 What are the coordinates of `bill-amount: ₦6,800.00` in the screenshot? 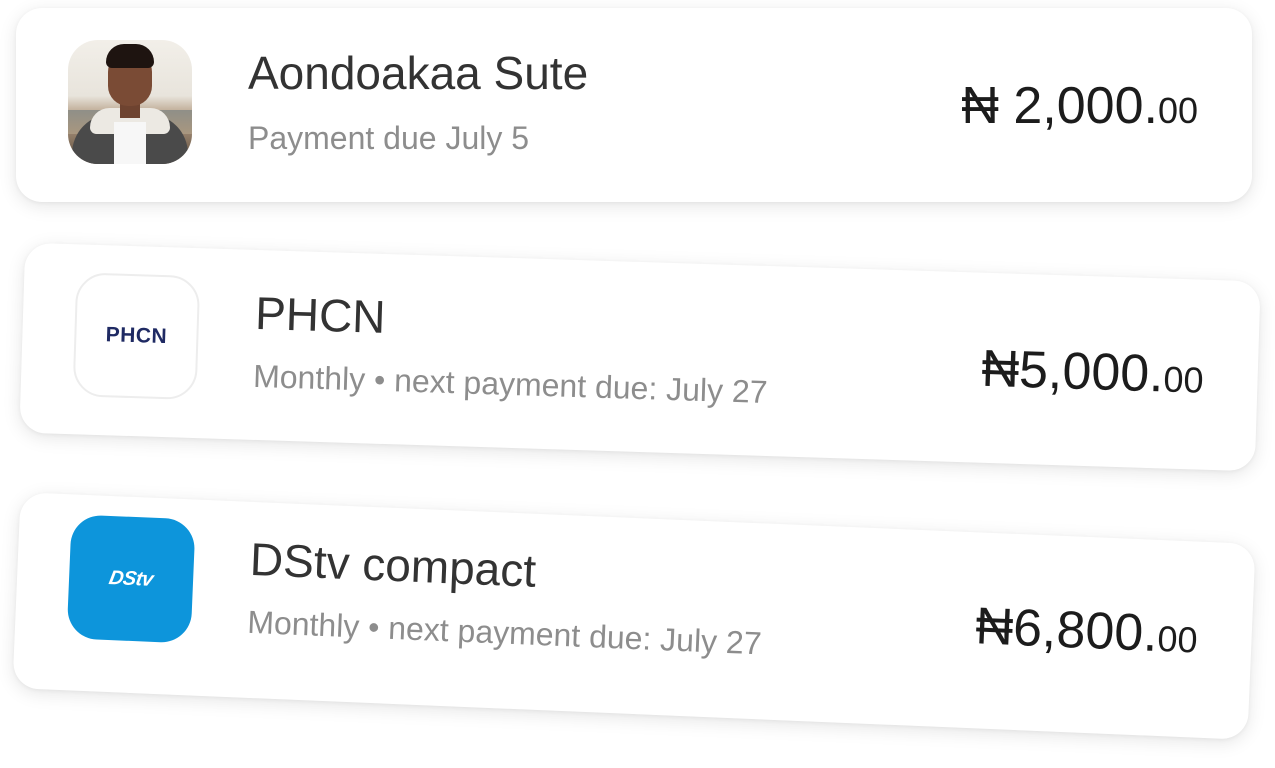 It's located at (1086, 630).